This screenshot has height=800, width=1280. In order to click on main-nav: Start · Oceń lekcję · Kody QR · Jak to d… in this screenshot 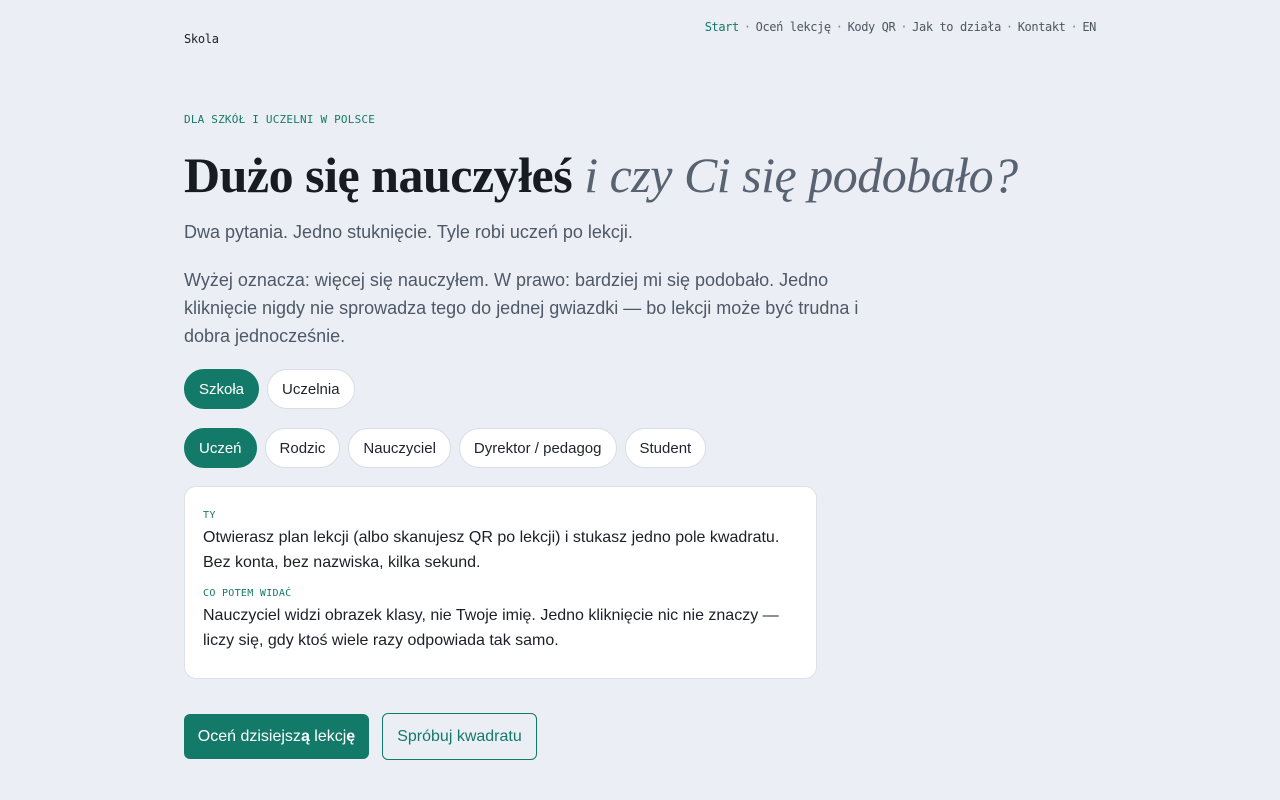, I will do `click(901, 27)`.